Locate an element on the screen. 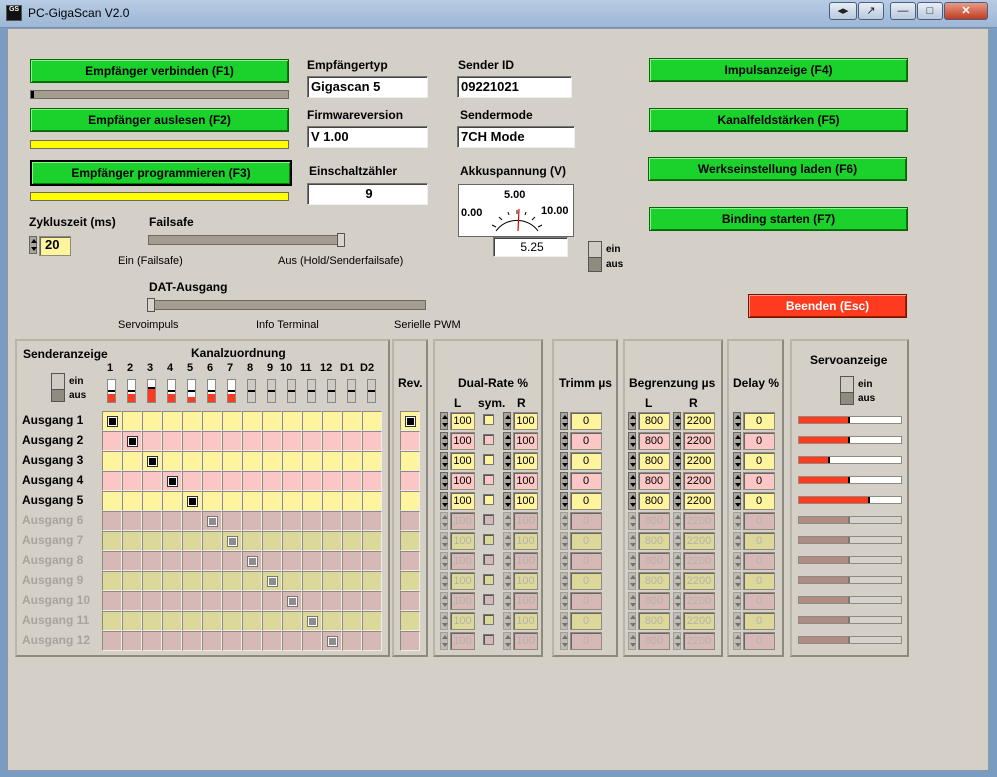  load-factory-settings-button: Werkseinstellung laden (F6) is located at coordinates (777, 169).